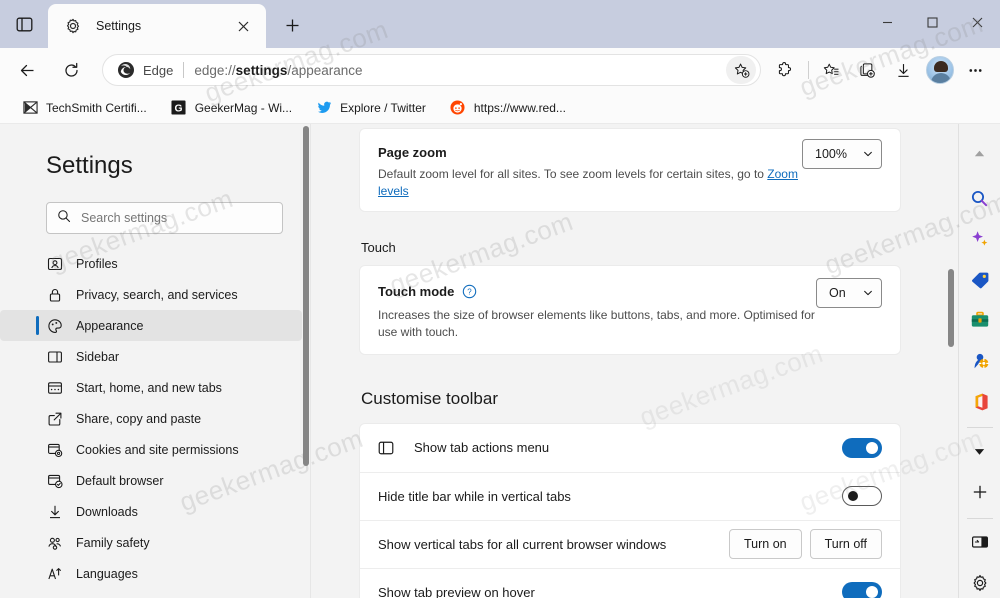 The width and height of the screenshot is (1000, 598). What do you see at coordinates (932, 22) in the screenshot?
I see `maximize-button` at bounding box center [932, 22].